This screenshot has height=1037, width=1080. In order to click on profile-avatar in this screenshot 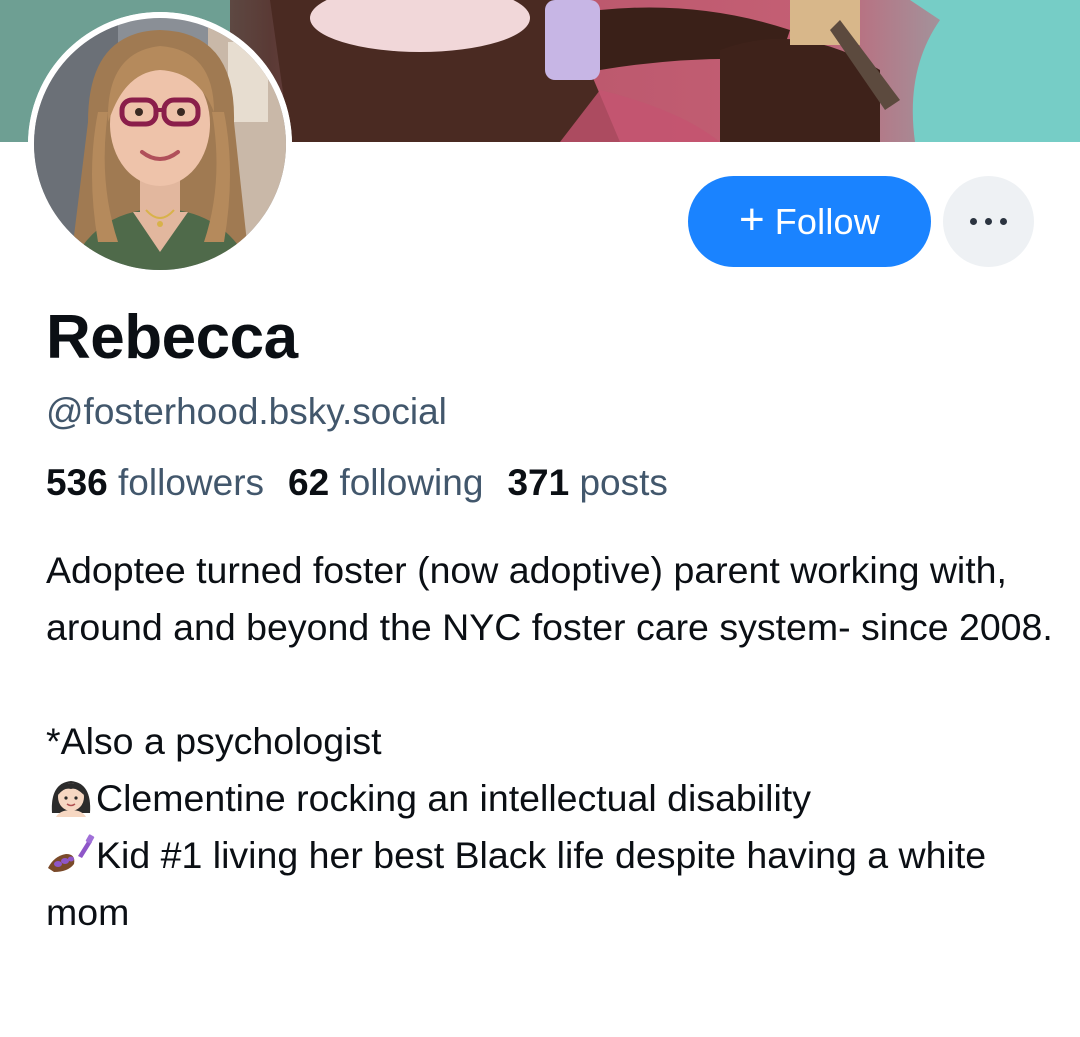, I will do `click(160, 144)`.